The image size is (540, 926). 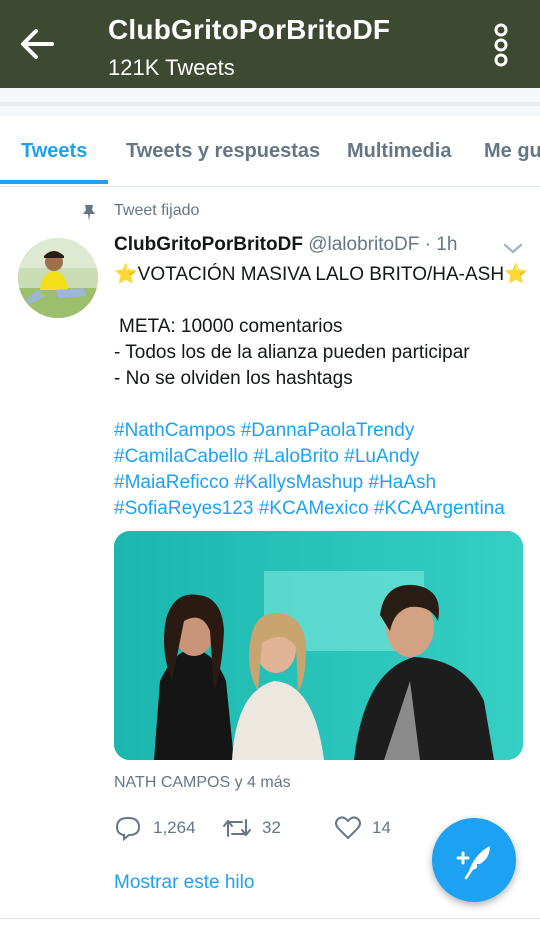 I want to click on app-bar: ClubGritoPorBritoDF 121K Tweets, so click(x=270, y=44).